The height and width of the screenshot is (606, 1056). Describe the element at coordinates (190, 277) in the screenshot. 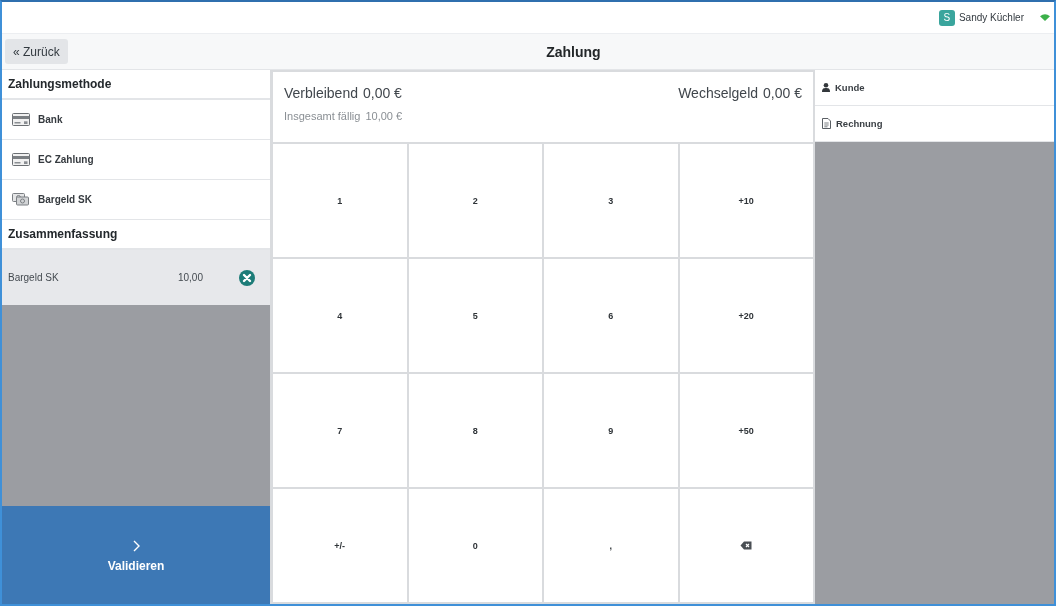

I see `summary-amount: 10,00` at that location.